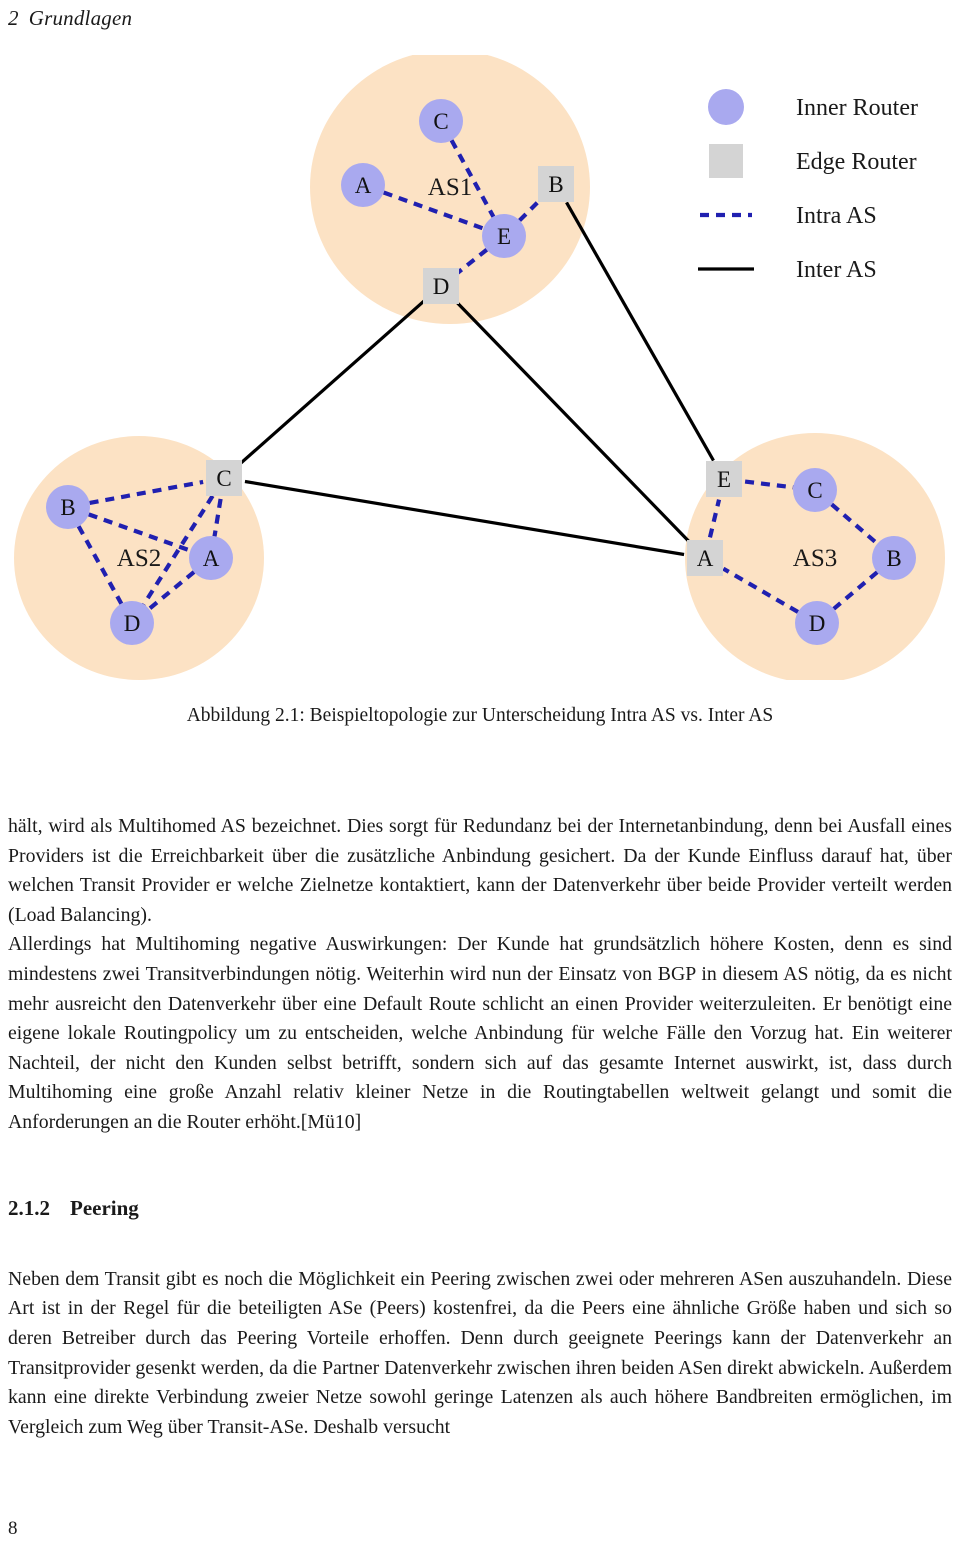  I want to click on running-header: 2 Grundlagen, so click(70, 18).